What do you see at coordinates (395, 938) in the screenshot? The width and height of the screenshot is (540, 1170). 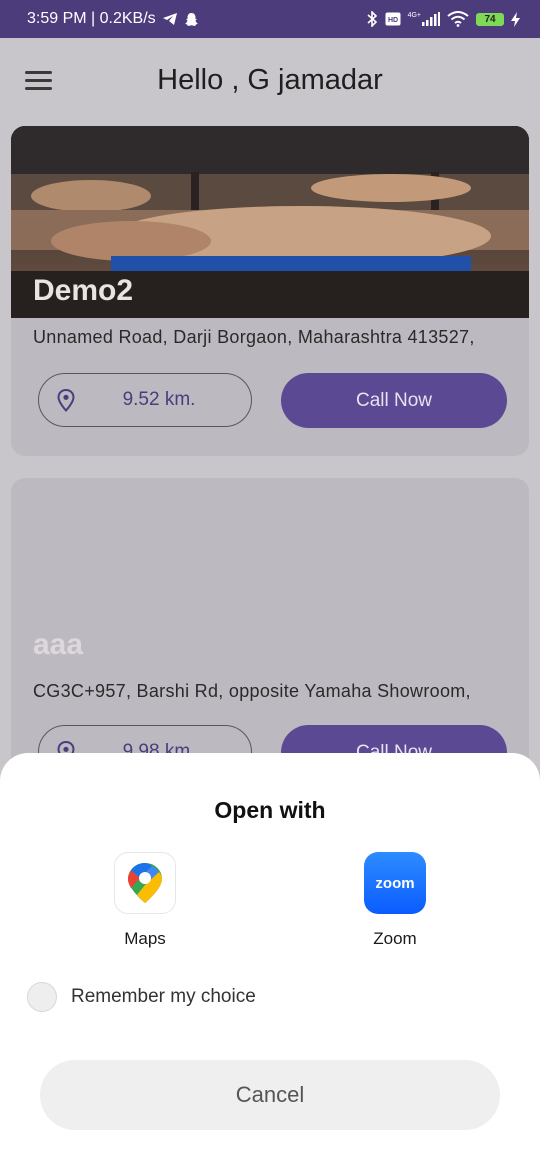 I see `app-label: Zoom` at bounding box center [395, 938].